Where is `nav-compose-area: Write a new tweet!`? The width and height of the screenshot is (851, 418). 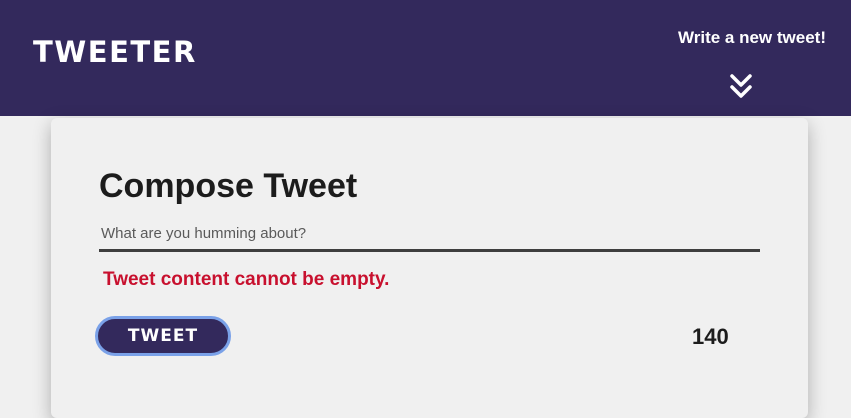
nav-compose-area: Write a new tweet! is located at coordinates (726, 38).